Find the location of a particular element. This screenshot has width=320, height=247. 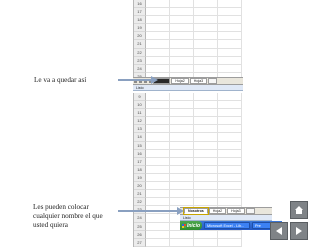

bottom-sheet-tab-bar: Nosotros Hoja2 Hoja3 is located at coordinates (226, 211).